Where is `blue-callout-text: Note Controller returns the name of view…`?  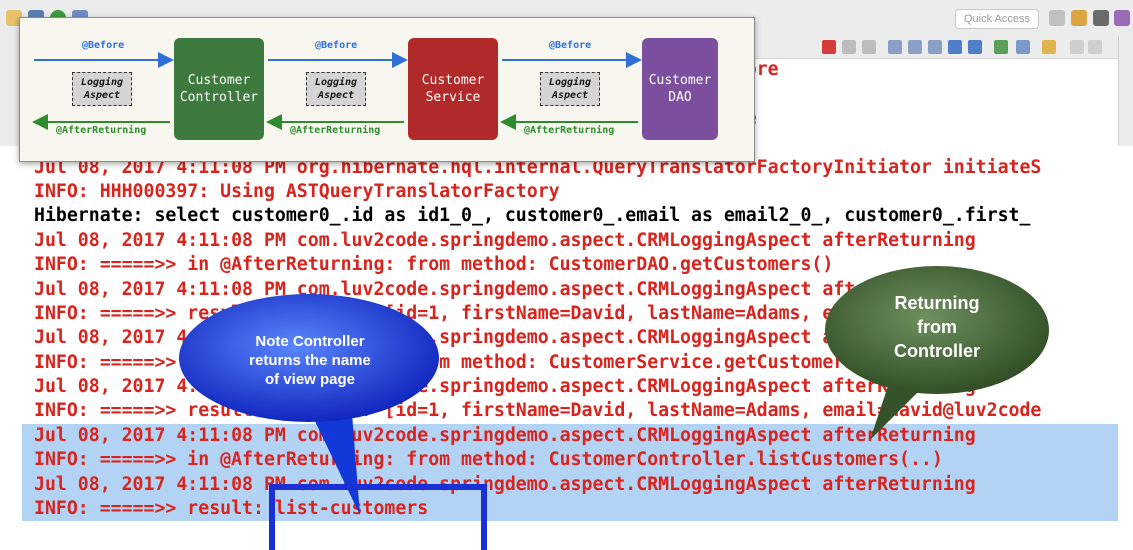
blue-callout-text: Note Controller returns the name of view… is located at coordinates (310, 360).